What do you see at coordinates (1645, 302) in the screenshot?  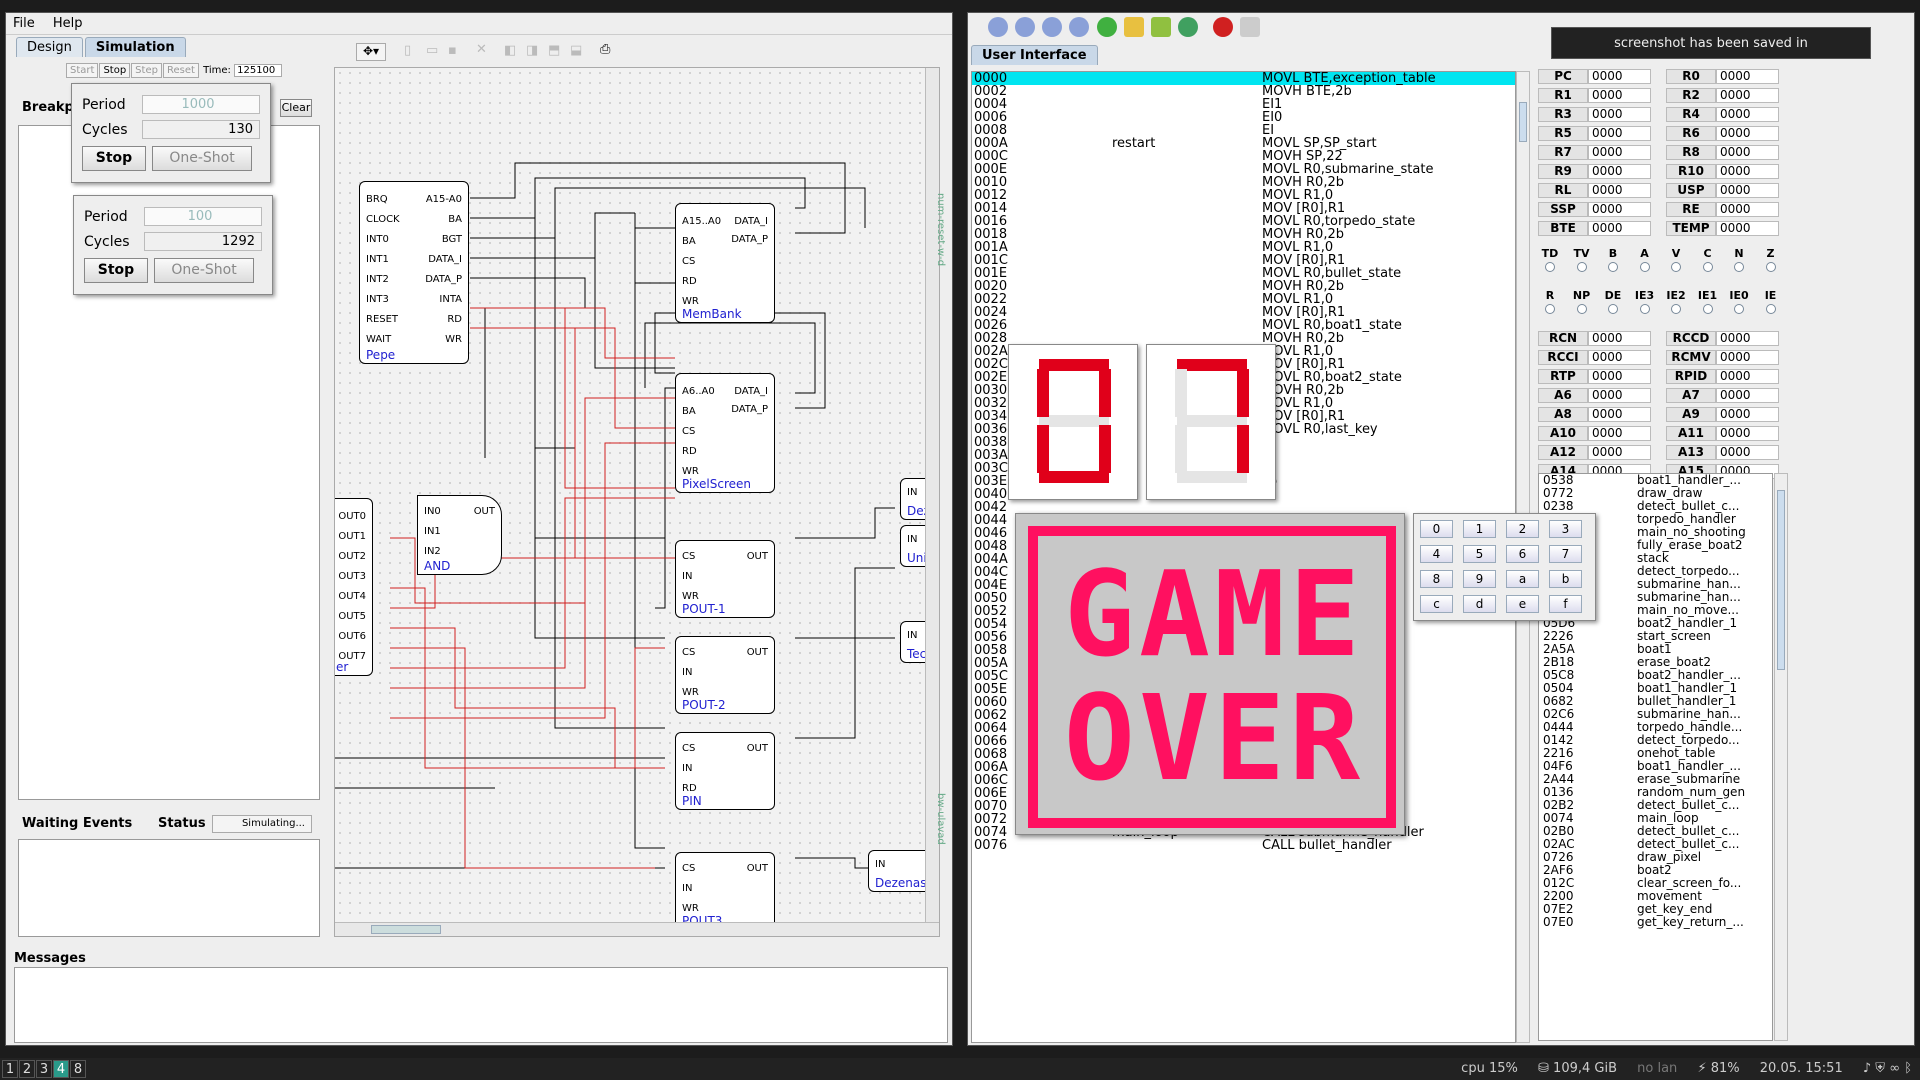 I see `flag-ie3: IE3` at bounding box center [1645, 302].